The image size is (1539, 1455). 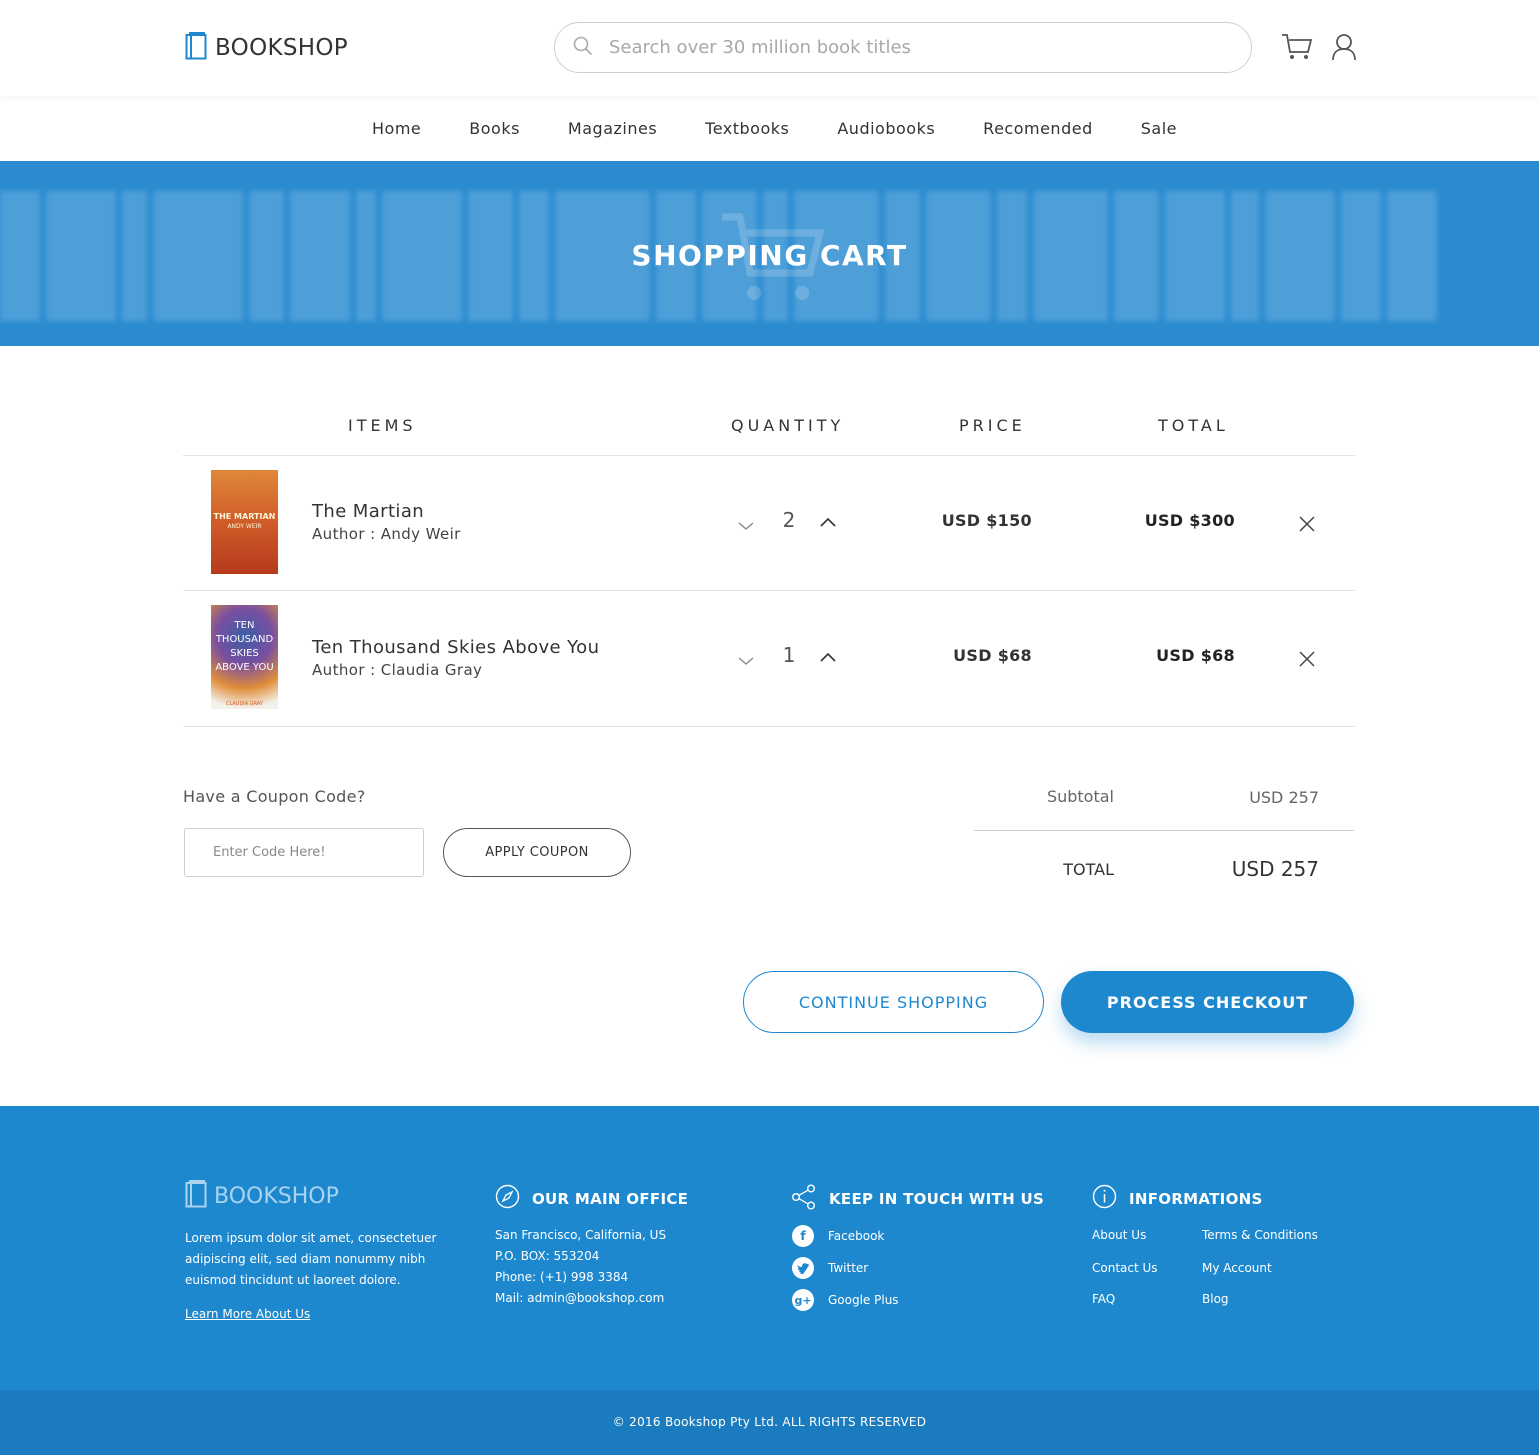 What do you see at coordinates (244, 704) in the screenshot?
I see `cover-author: CLAUDIA GRAY` at bounding box center [244, 704].